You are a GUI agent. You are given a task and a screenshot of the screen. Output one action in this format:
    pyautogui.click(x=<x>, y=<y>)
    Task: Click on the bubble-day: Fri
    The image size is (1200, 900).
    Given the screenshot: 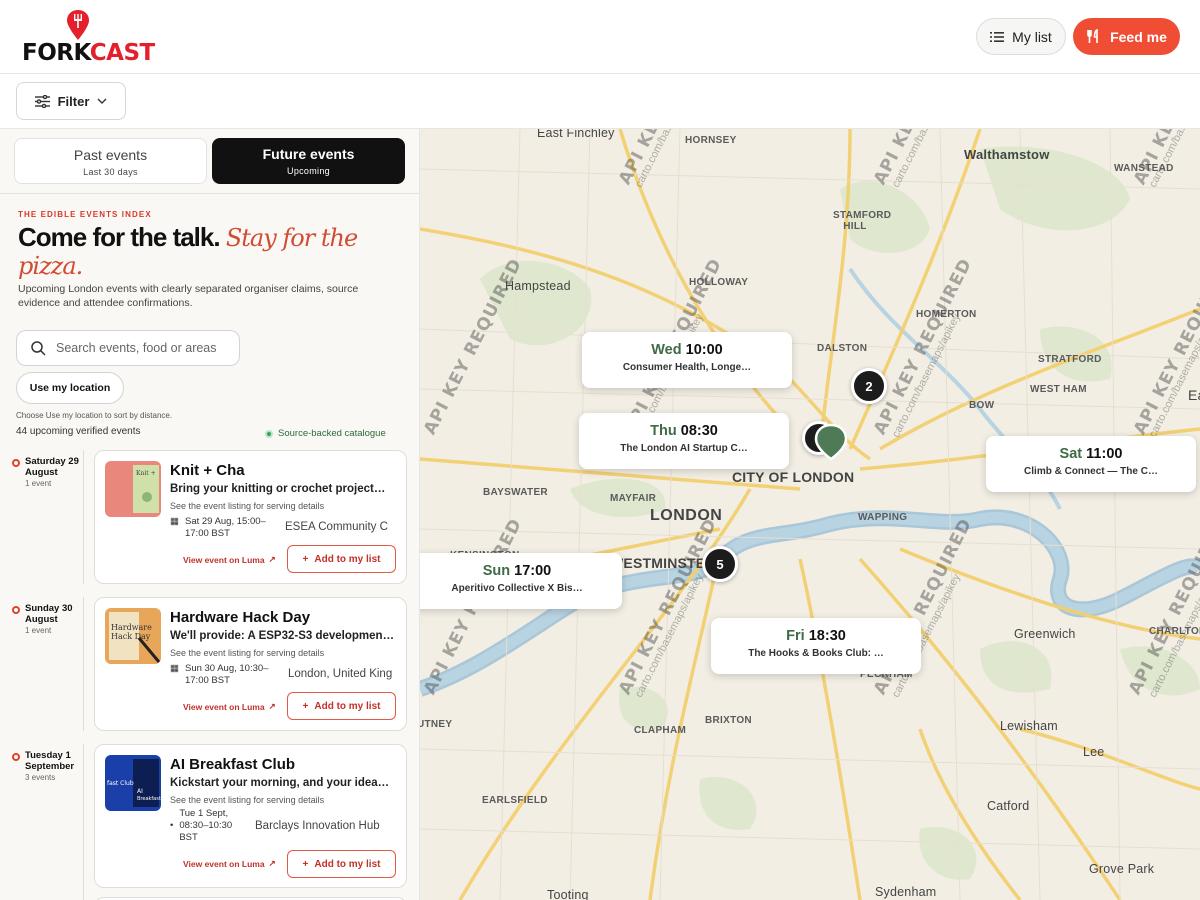 What is the action you would take?
    pyautogui.click(x=795, y=636)
    